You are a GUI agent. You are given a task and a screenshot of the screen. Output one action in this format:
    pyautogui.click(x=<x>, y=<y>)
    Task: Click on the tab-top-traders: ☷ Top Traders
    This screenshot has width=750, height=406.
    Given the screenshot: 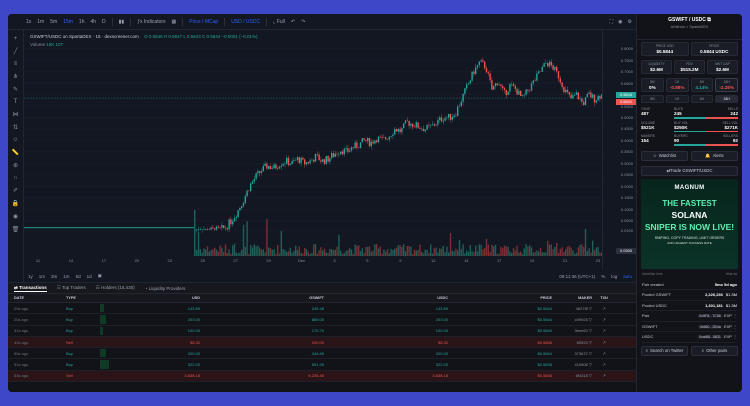 What is the action you would take?
    pyautogui.click(x=71, y=288)
    